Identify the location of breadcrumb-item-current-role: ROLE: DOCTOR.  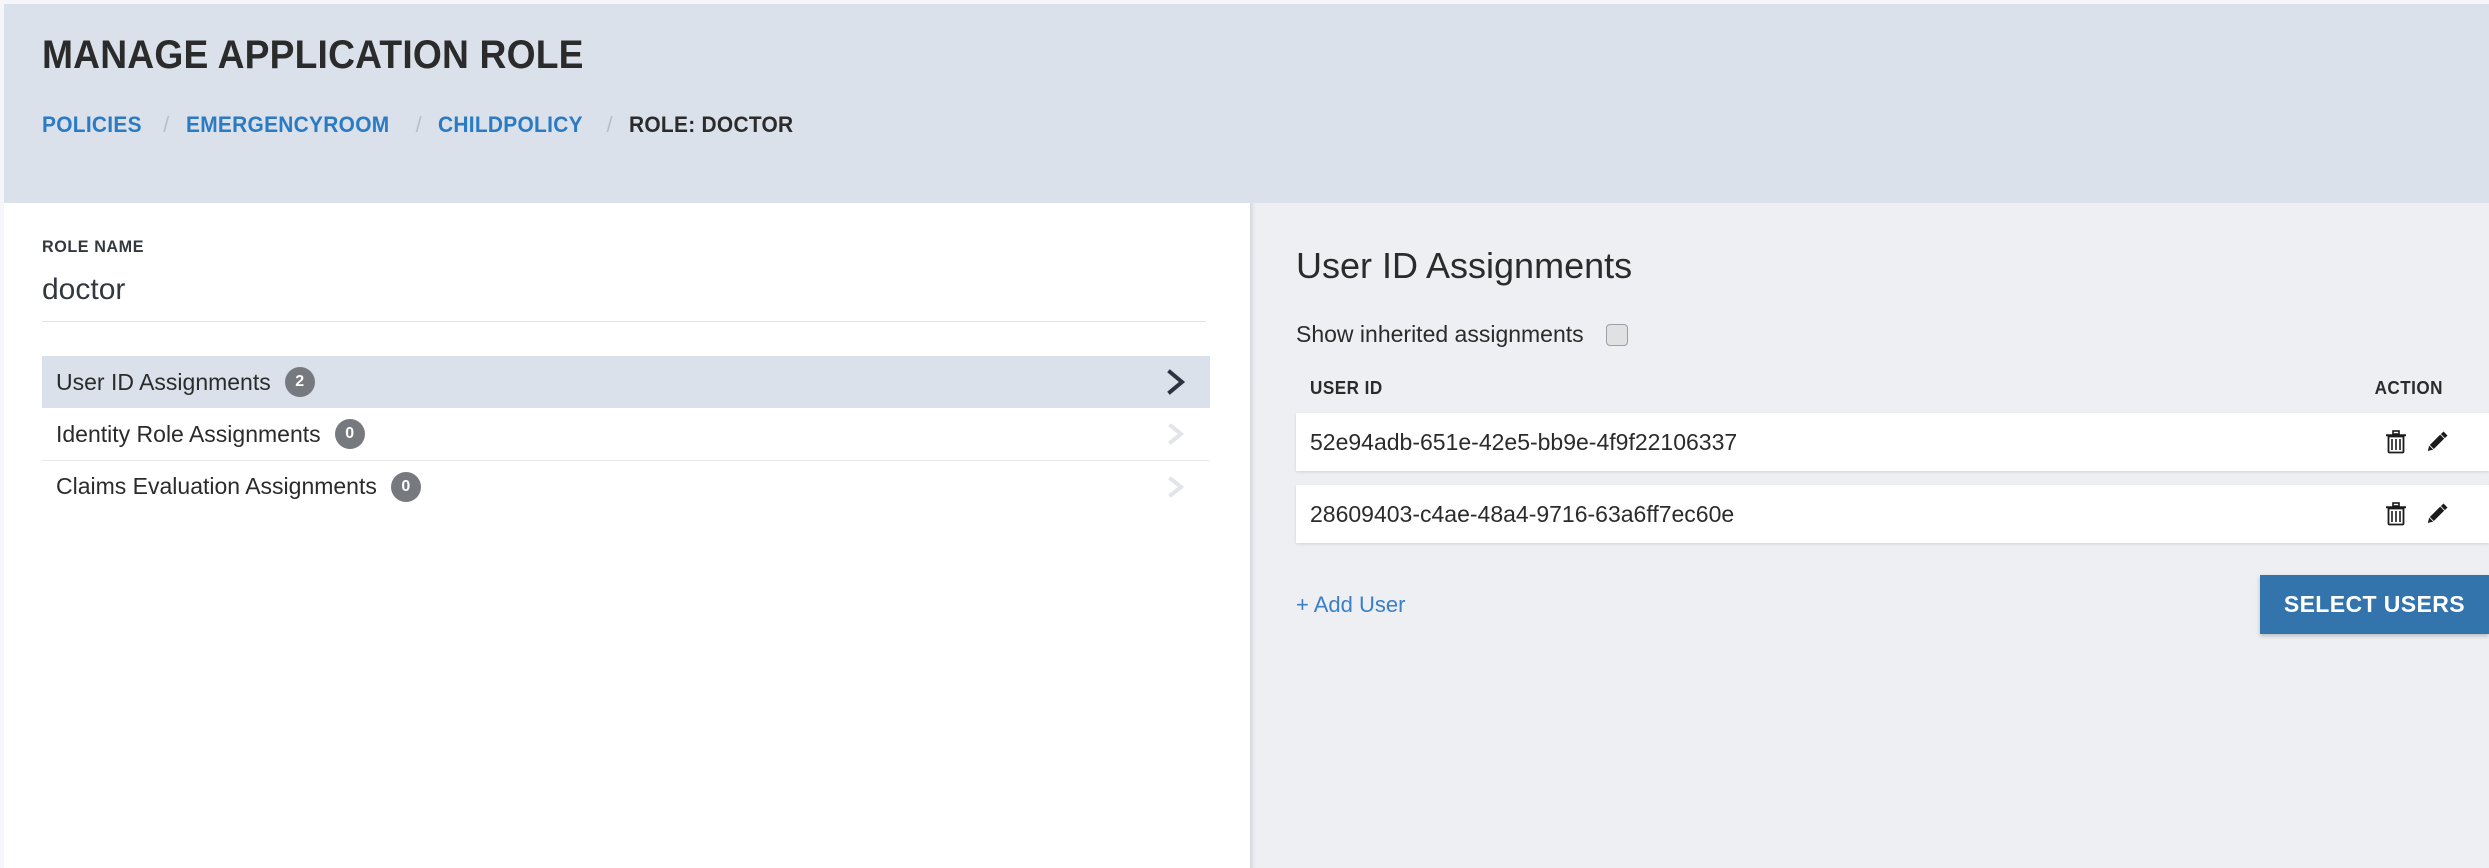
(711, 124).